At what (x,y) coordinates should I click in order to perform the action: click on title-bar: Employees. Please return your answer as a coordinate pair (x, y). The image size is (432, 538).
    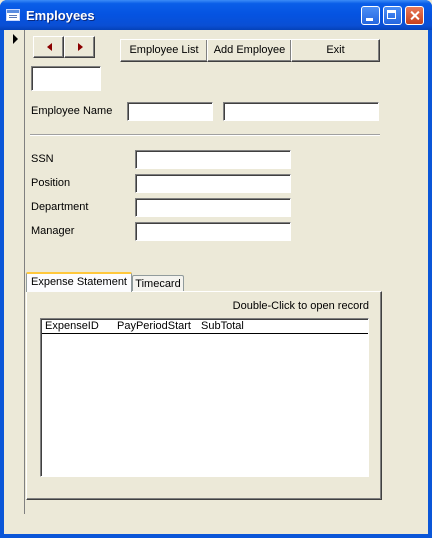
    Looking at the image, I should click on (216, 15).